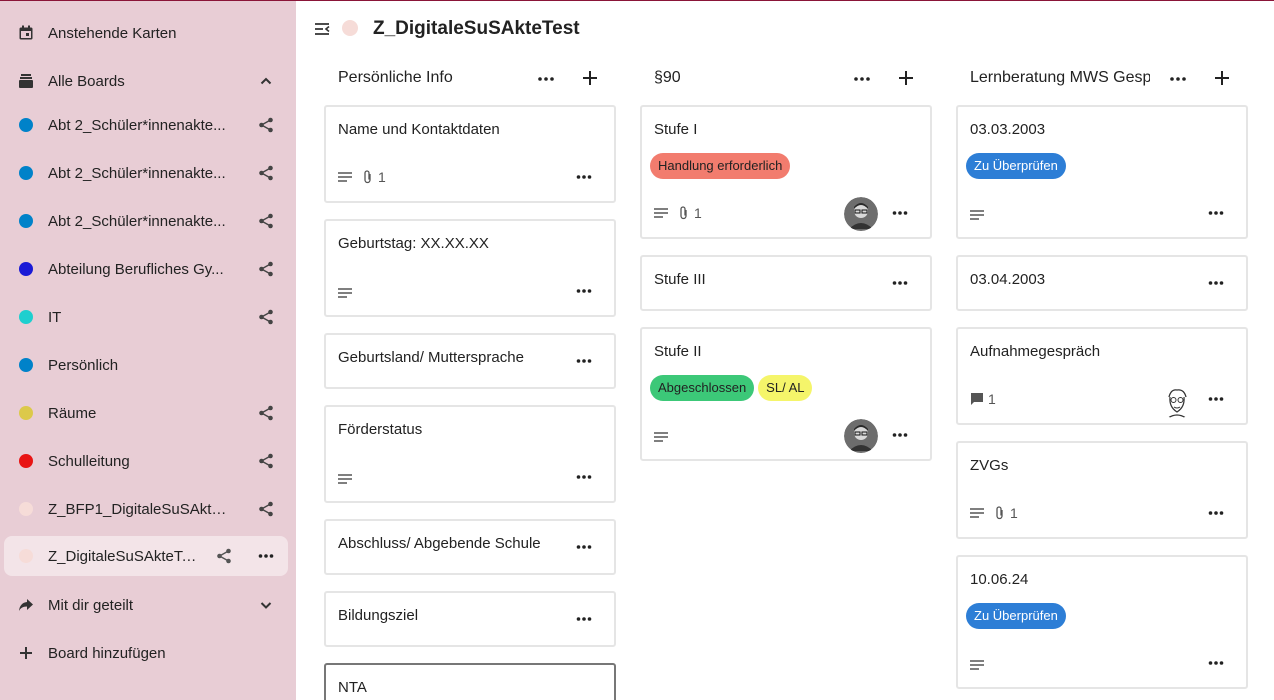 This screenshot has height=700, width=1274. I want to click on card: Stufe I Handlung erforderlich 1, so click(786, 172).